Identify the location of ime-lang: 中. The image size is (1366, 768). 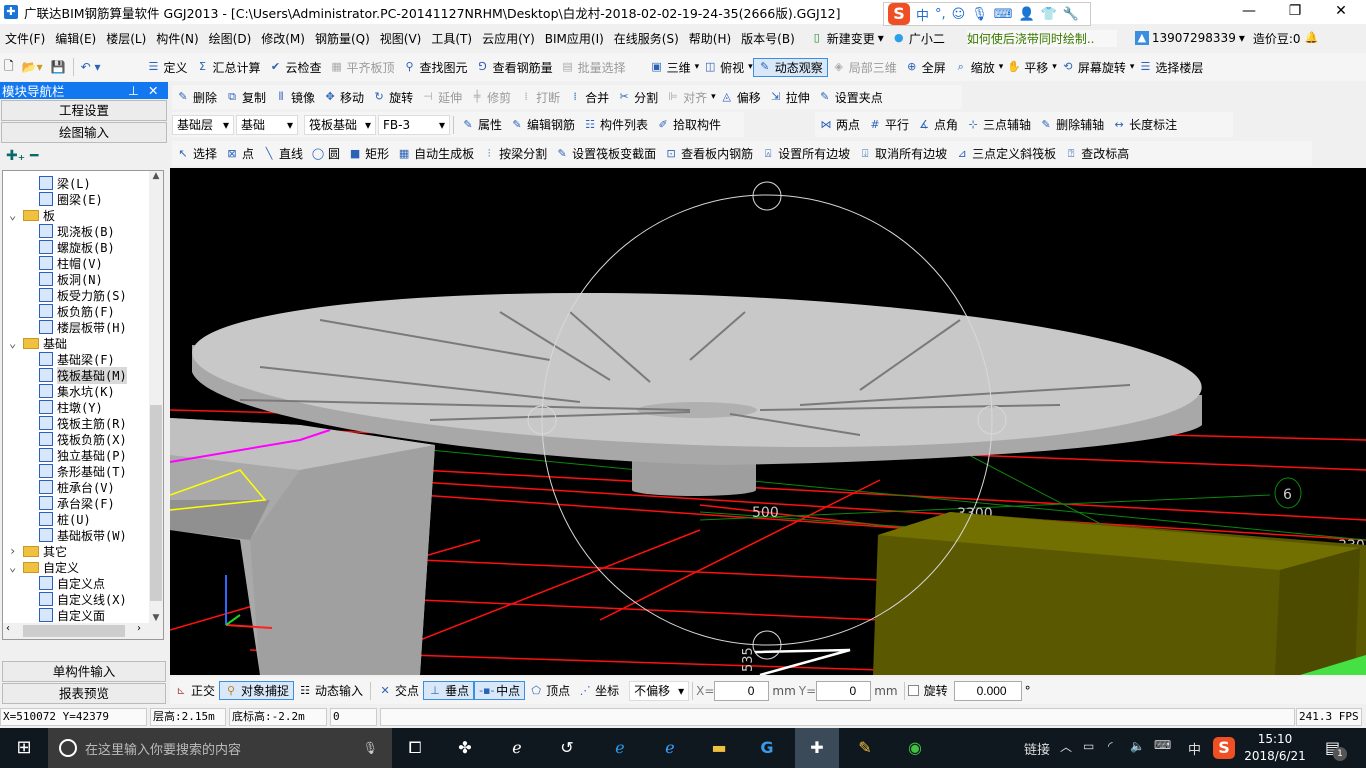
(922, 14).